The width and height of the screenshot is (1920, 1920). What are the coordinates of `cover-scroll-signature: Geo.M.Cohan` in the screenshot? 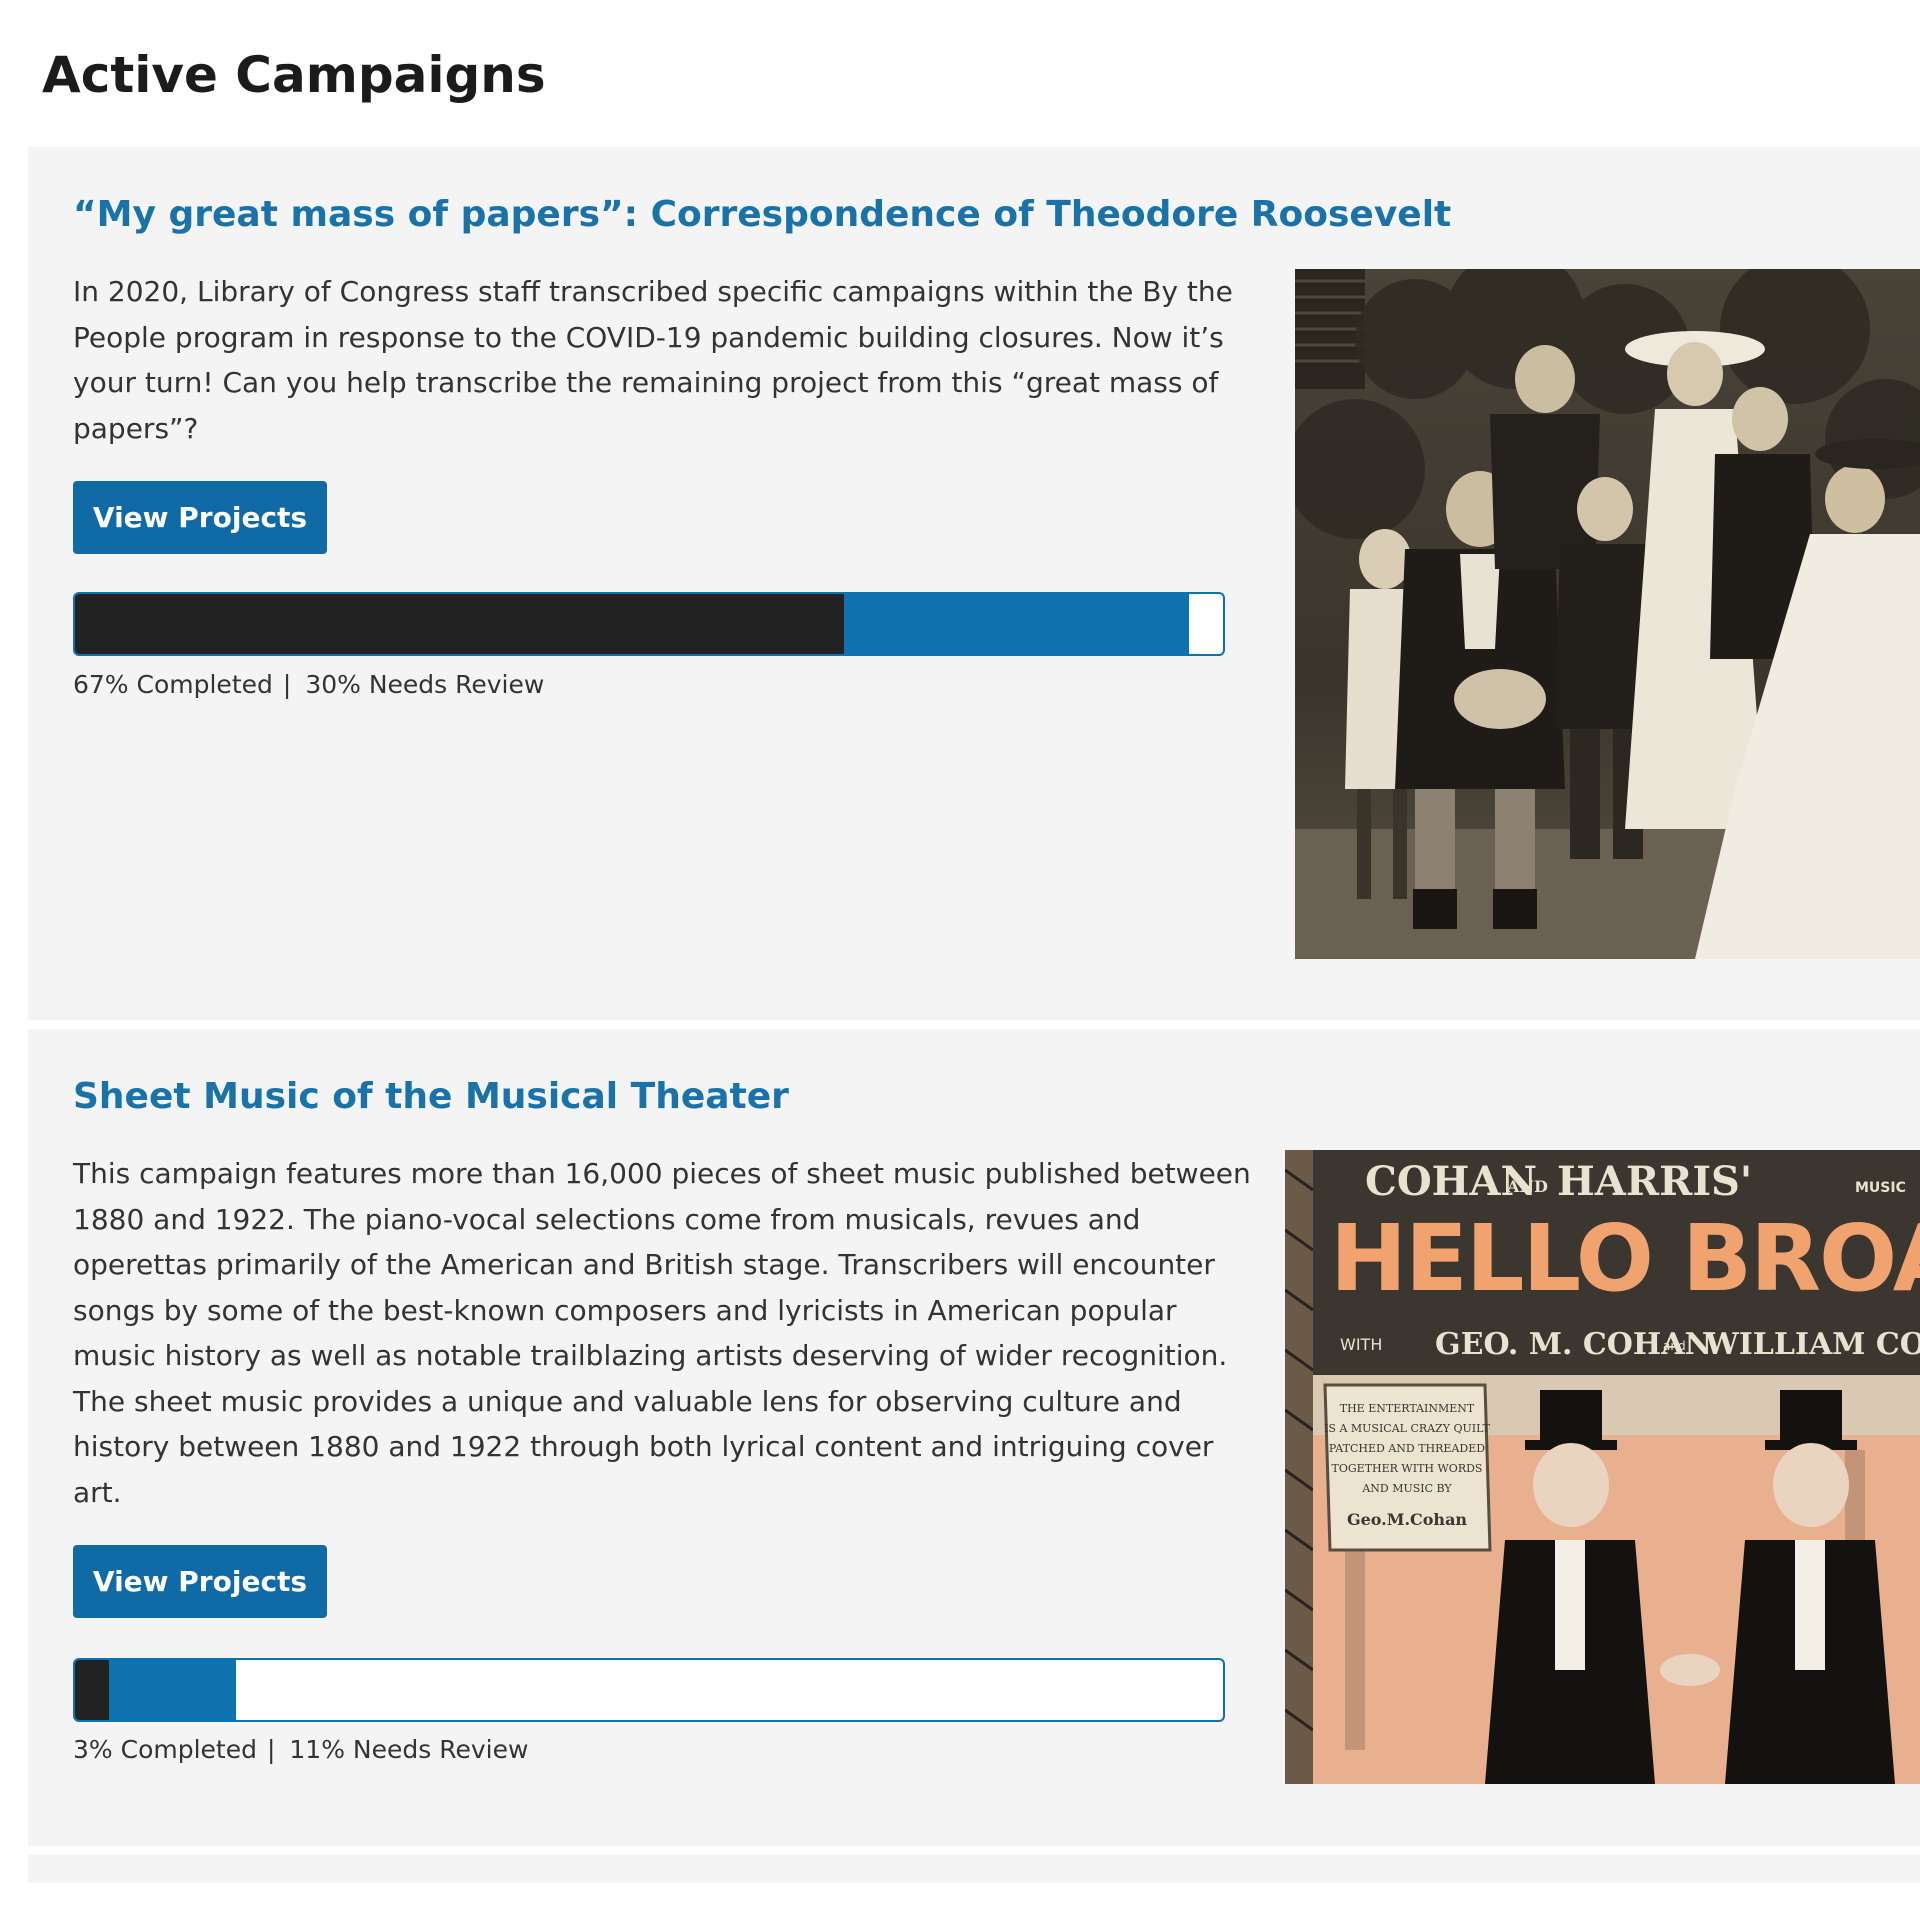 It's located at (1407, 1519).